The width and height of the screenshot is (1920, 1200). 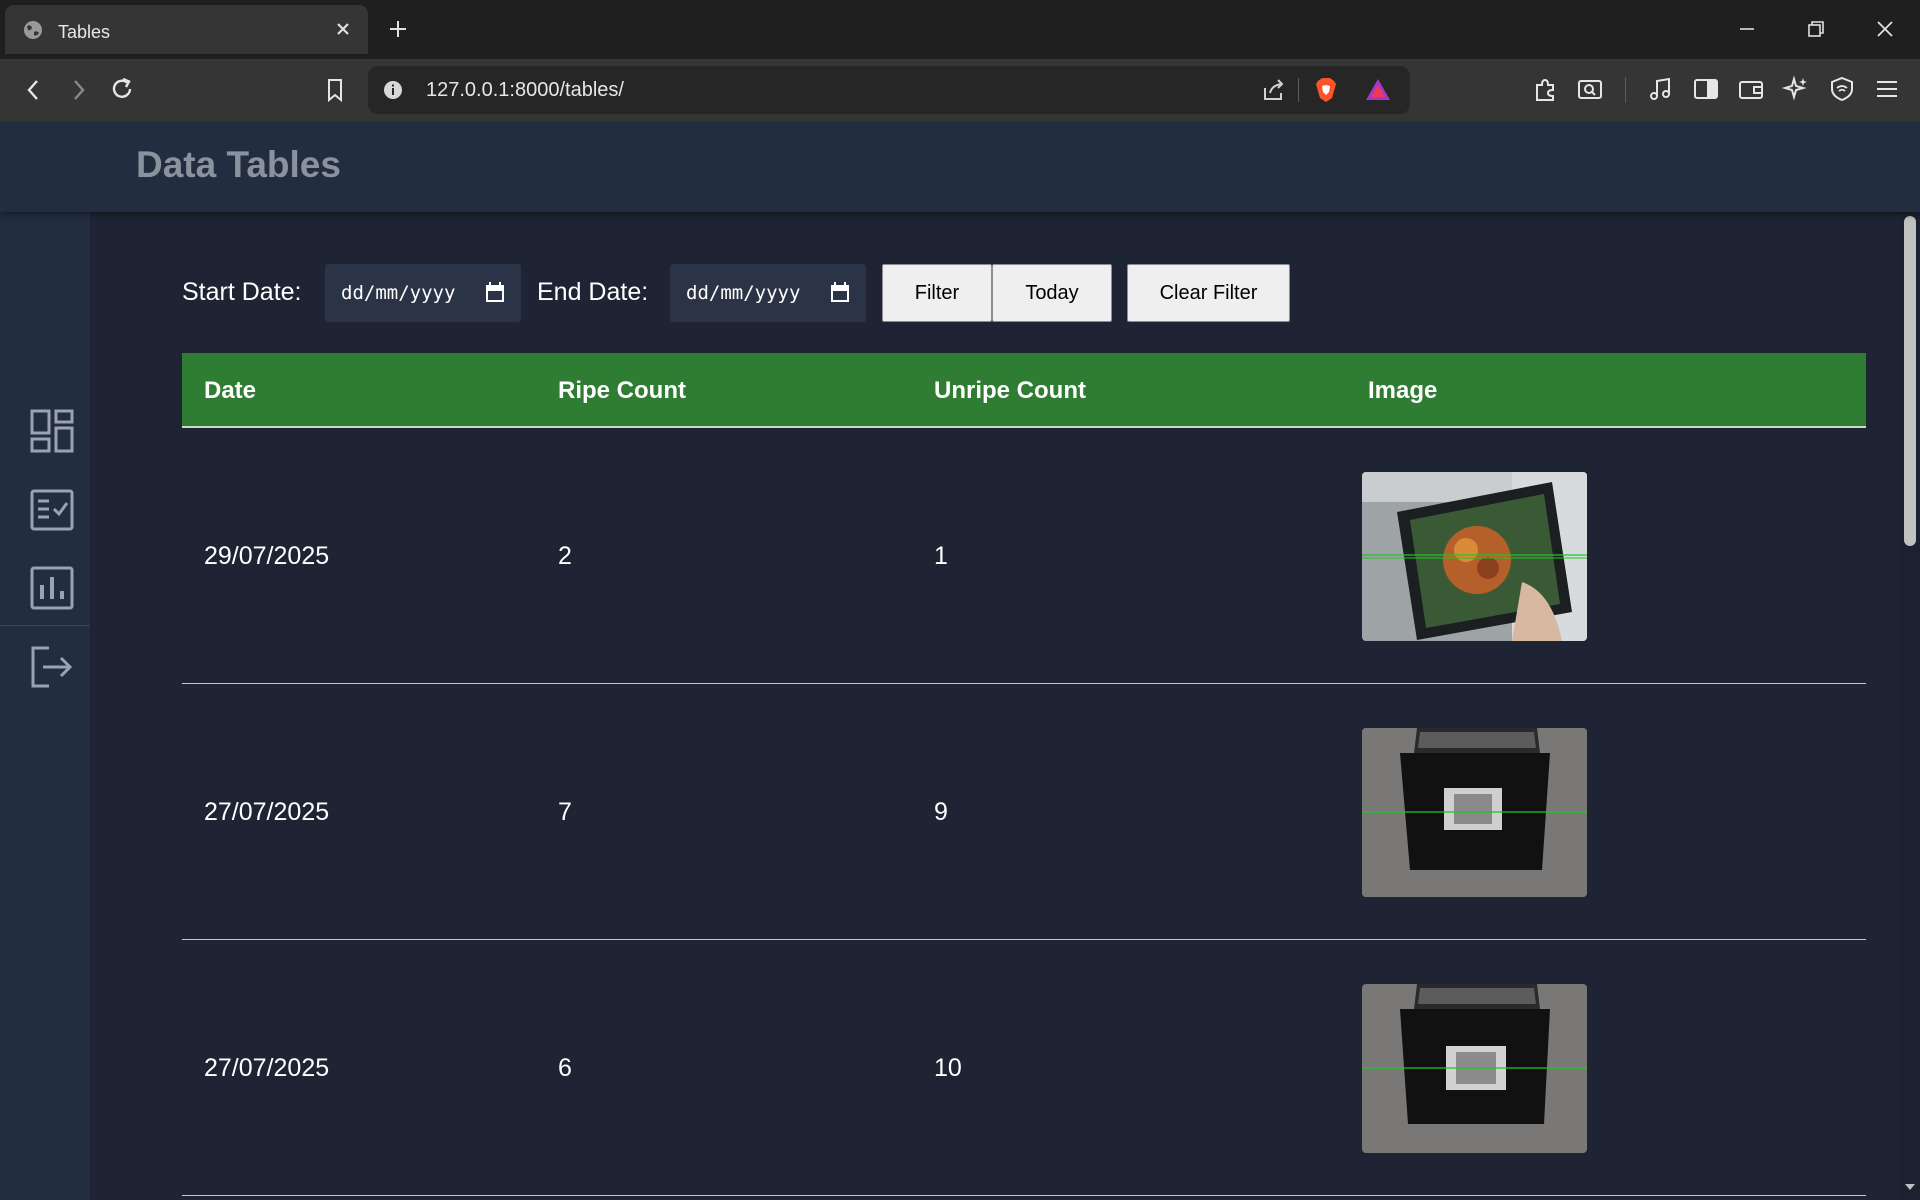 What do you see at coordinates (1885, 29) in the screenshot?
I see `close-window-icon` at bounding box center [1885, 29].